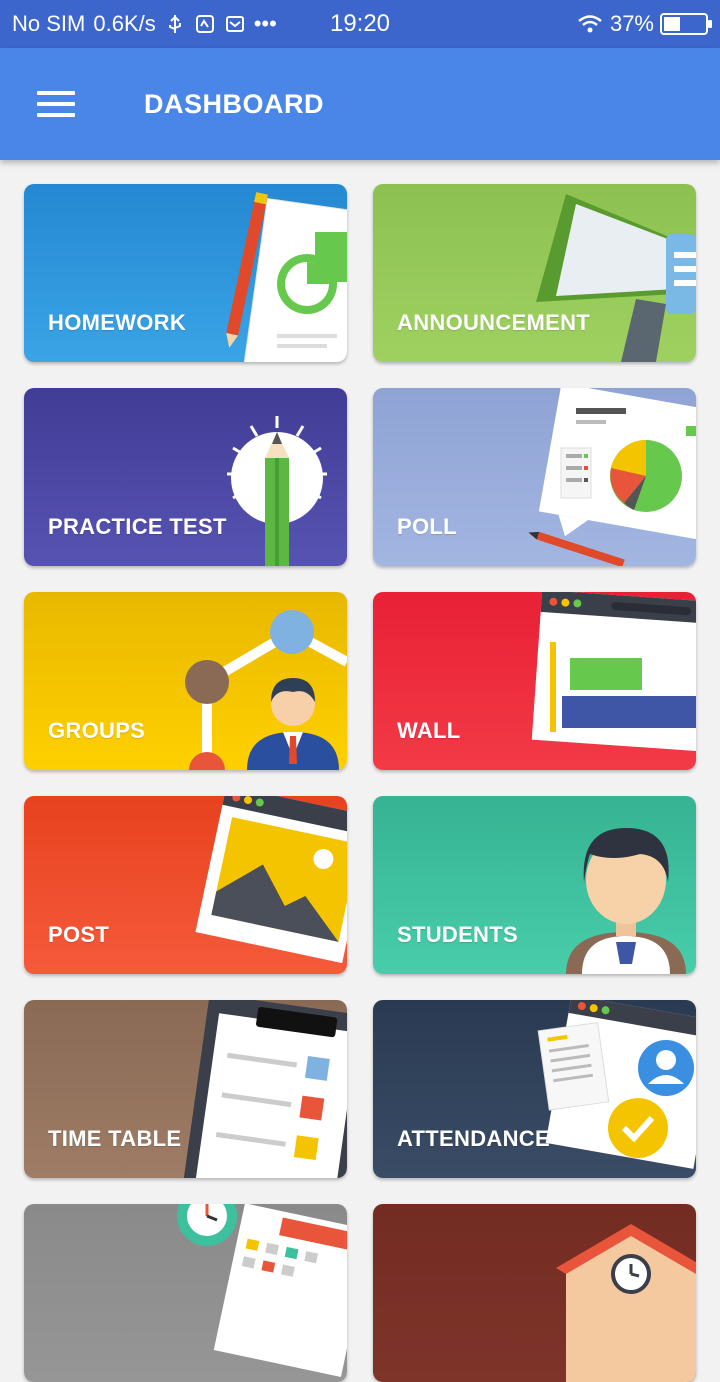 This screenshot has width=720, height=1382. I want to click on tile-homework: HOMEWORK, so click(185, 273).